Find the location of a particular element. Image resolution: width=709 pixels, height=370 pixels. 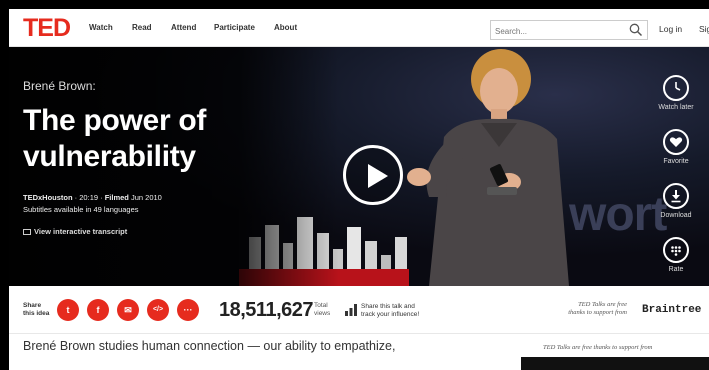

subtitles-info: Subtitles available in 49 languages is located at coordinates (81, 209).